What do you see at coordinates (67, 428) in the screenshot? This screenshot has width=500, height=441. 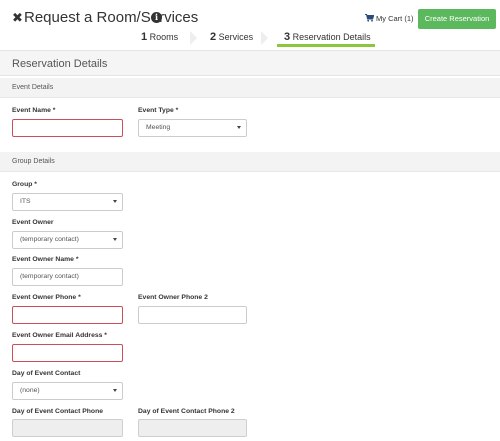 I see `day-of-event-contact-phone-input` at bounding box center [67, 428].